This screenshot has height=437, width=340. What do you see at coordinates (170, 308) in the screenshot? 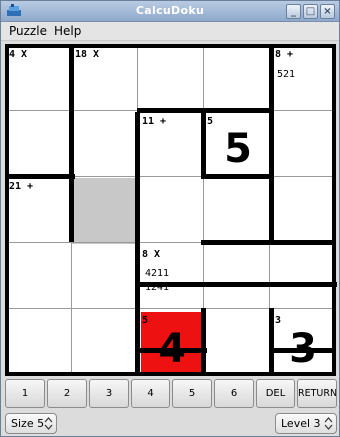
I see `grid-line` at bounding box center [170, 308].